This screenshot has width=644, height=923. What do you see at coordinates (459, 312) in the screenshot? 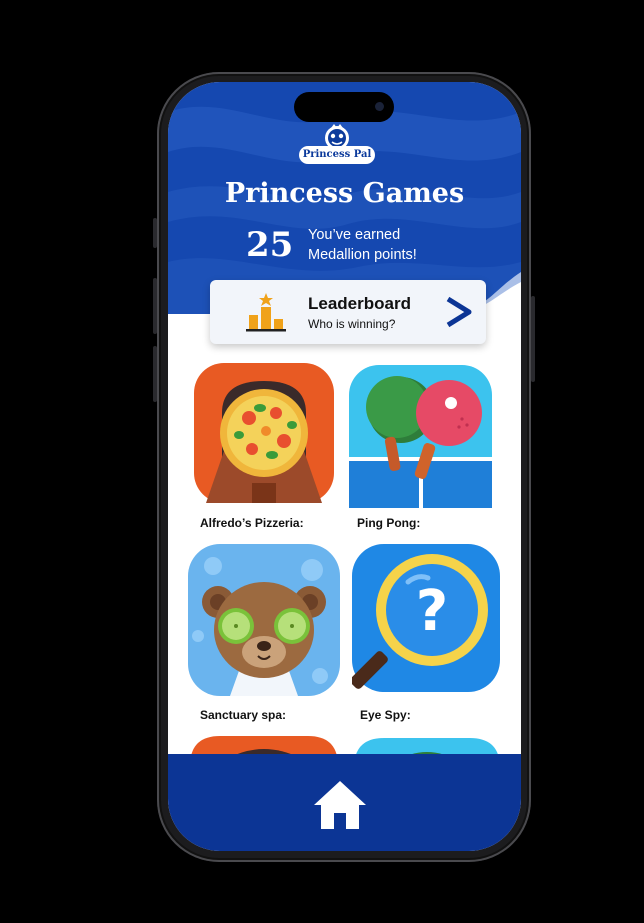
I see `chevron-right-icon` at bounding box center [459, 312].